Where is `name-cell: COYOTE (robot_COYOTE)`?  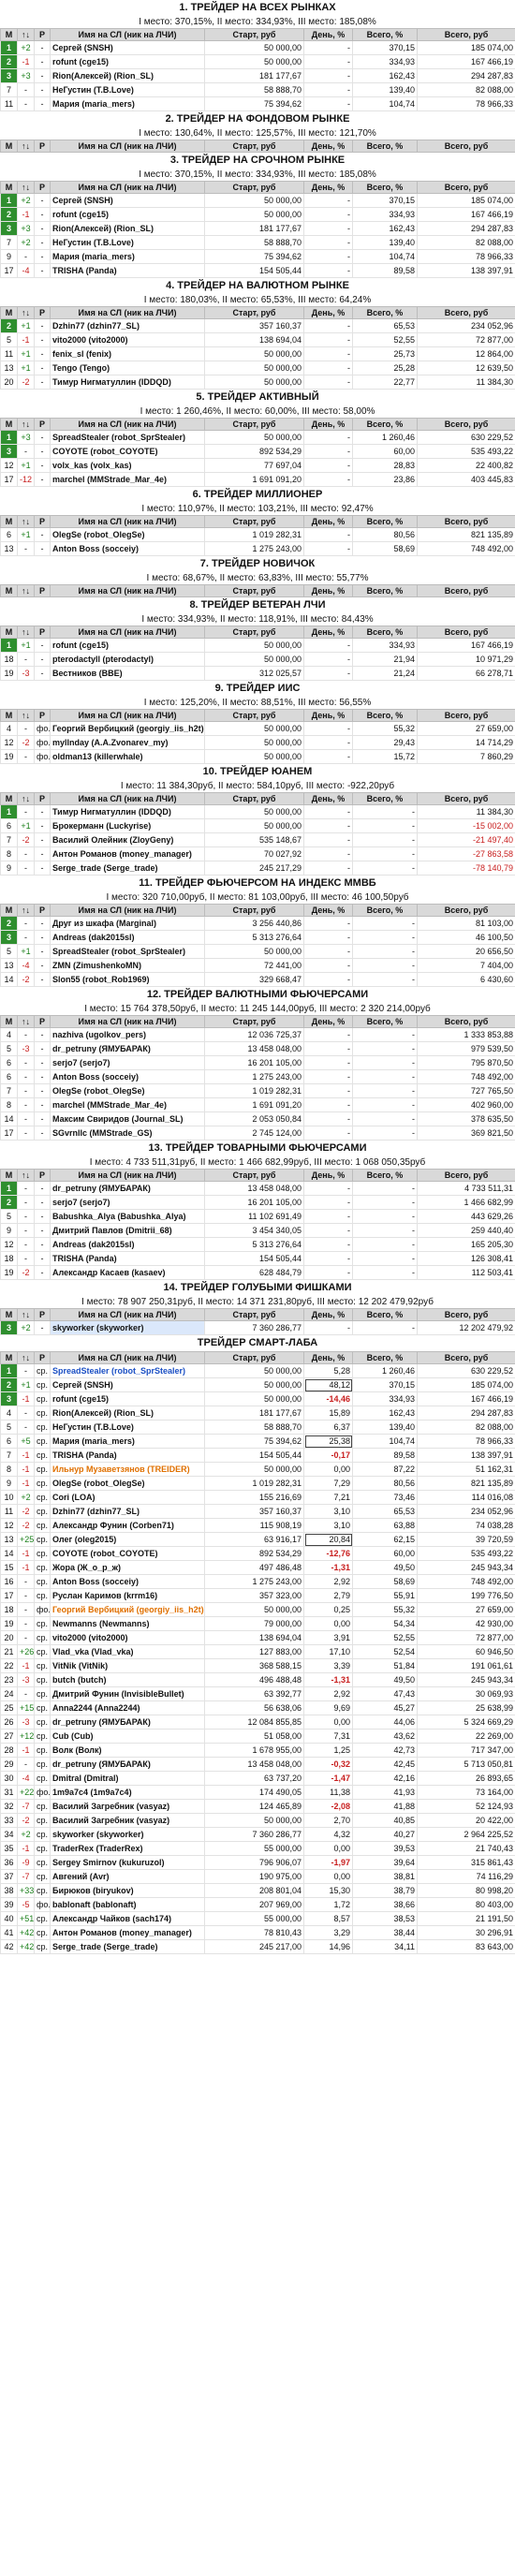
name-cell: COYOTE (robot_COYOTE) is located at coordinates (128, 451).